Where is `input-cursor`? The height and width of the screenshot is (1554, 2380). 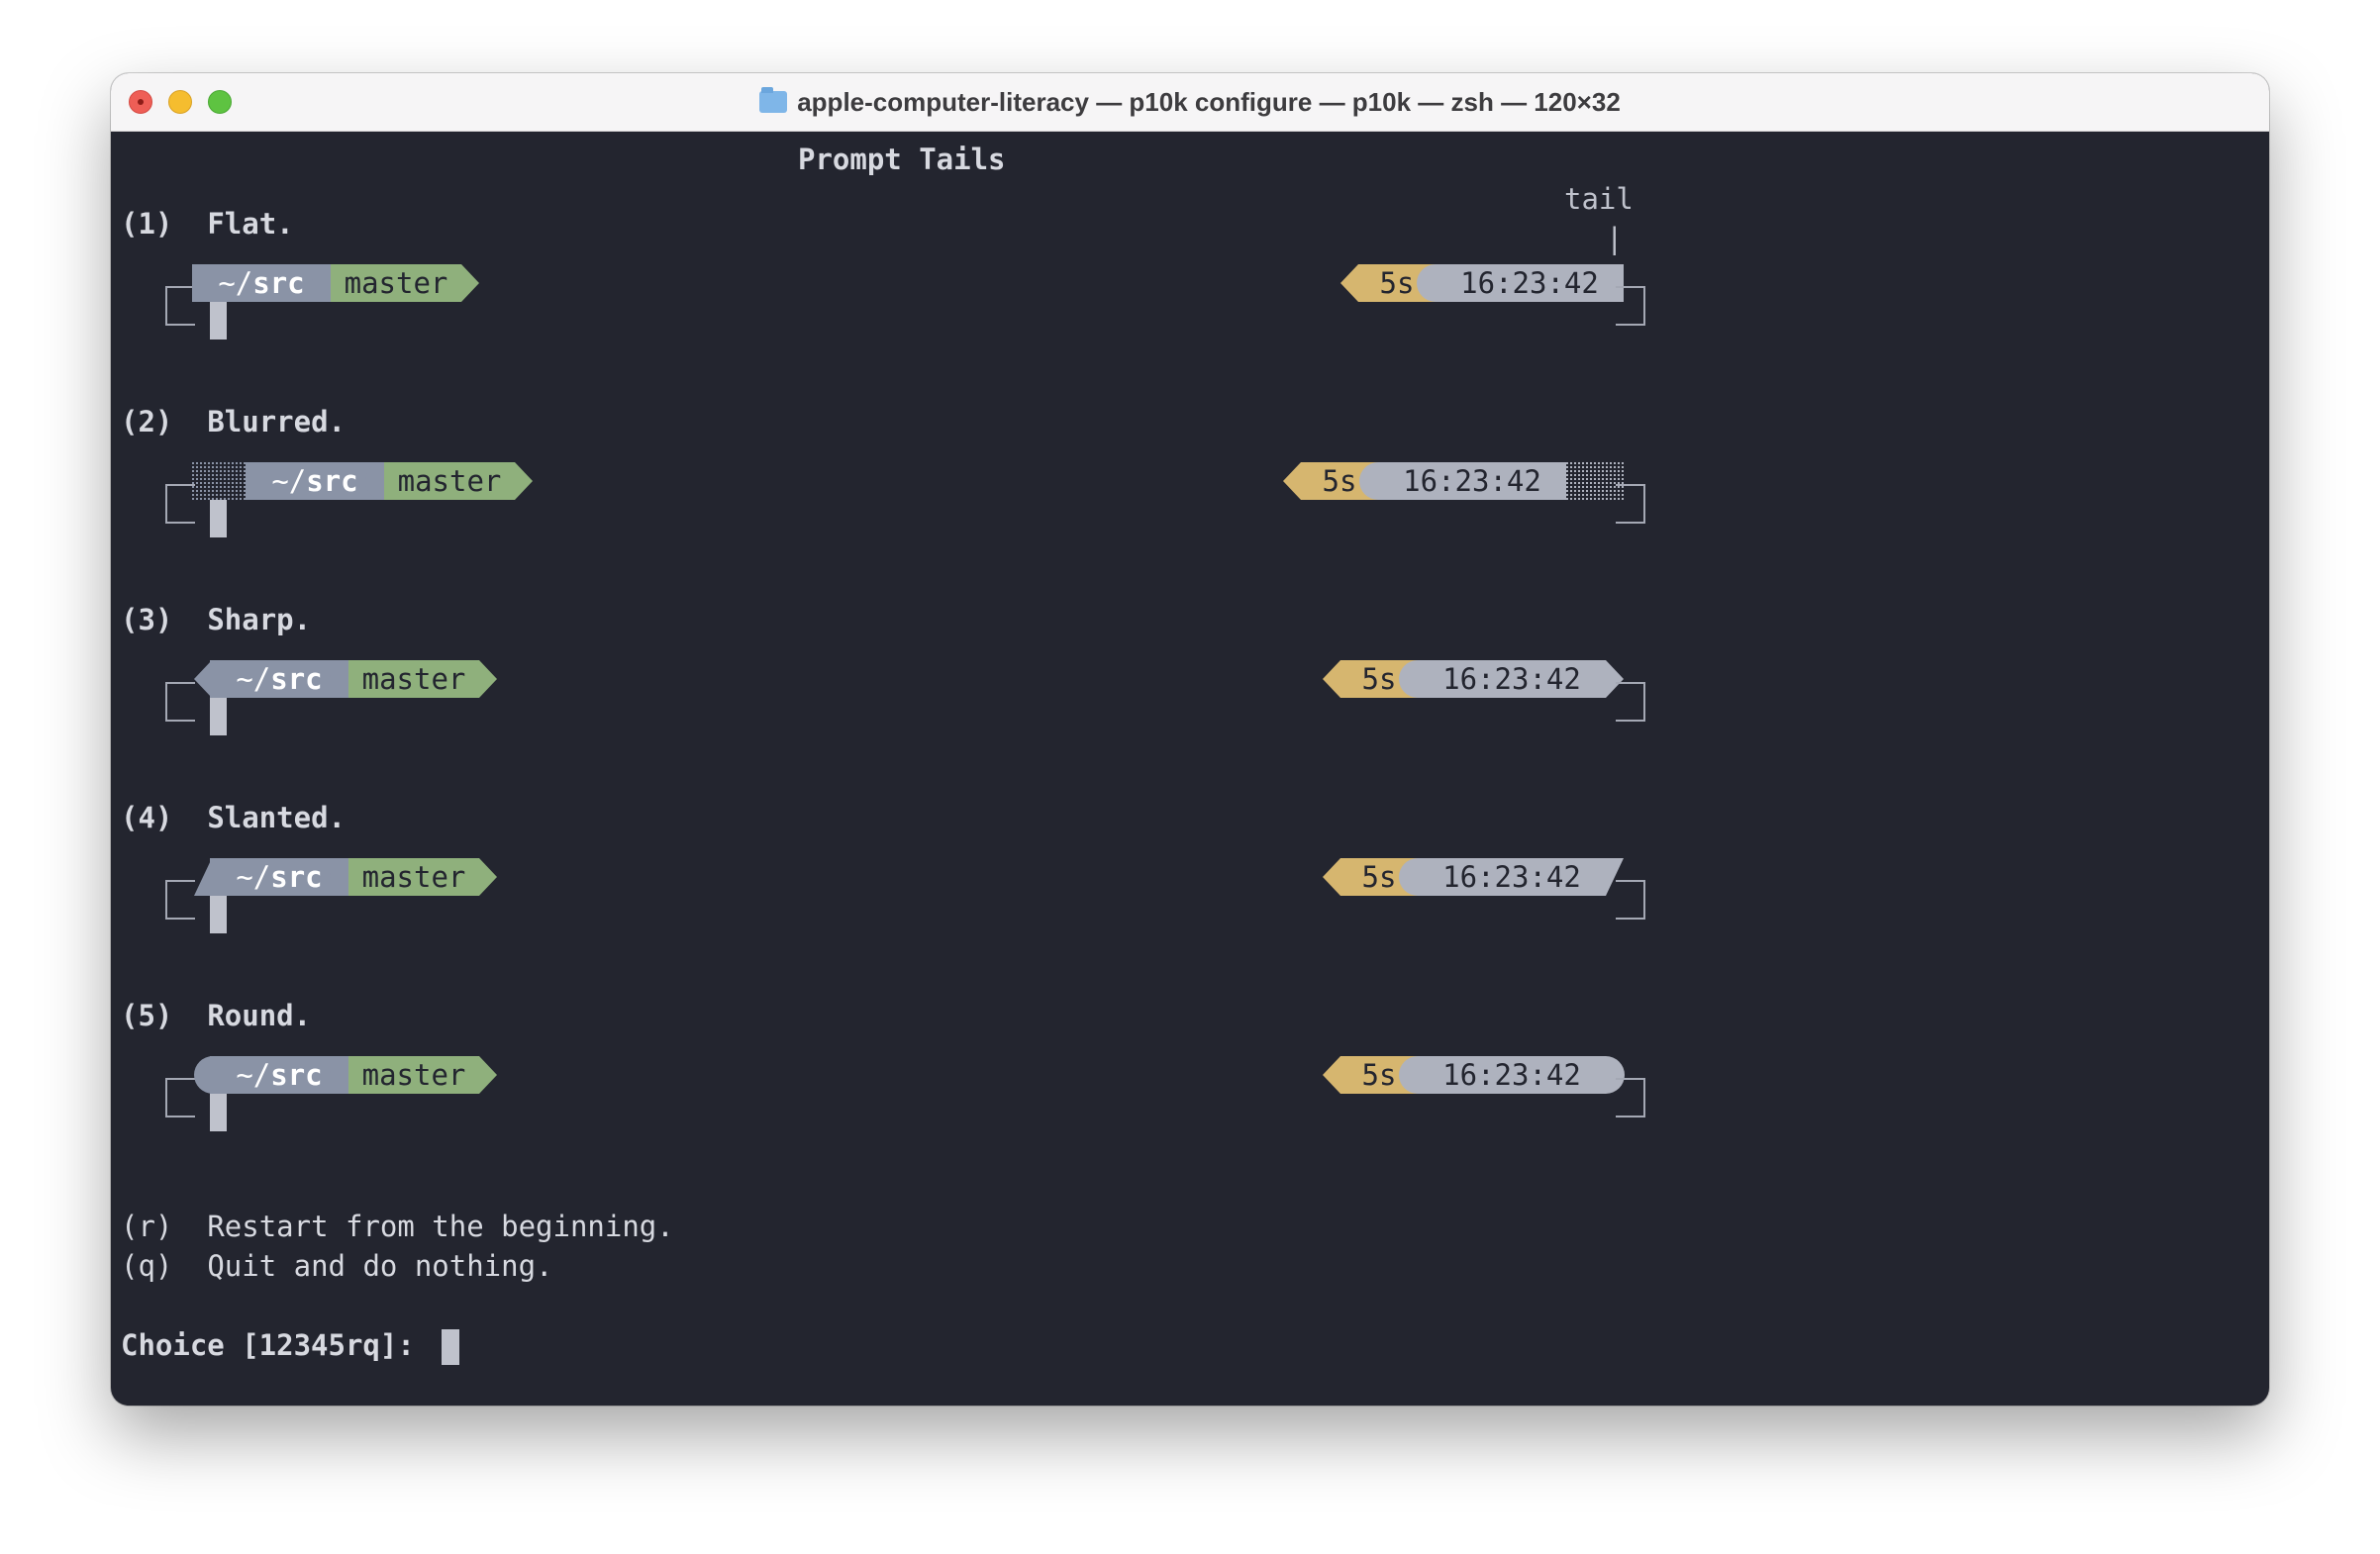 input-cursor is located at coordinates (450, 1347).